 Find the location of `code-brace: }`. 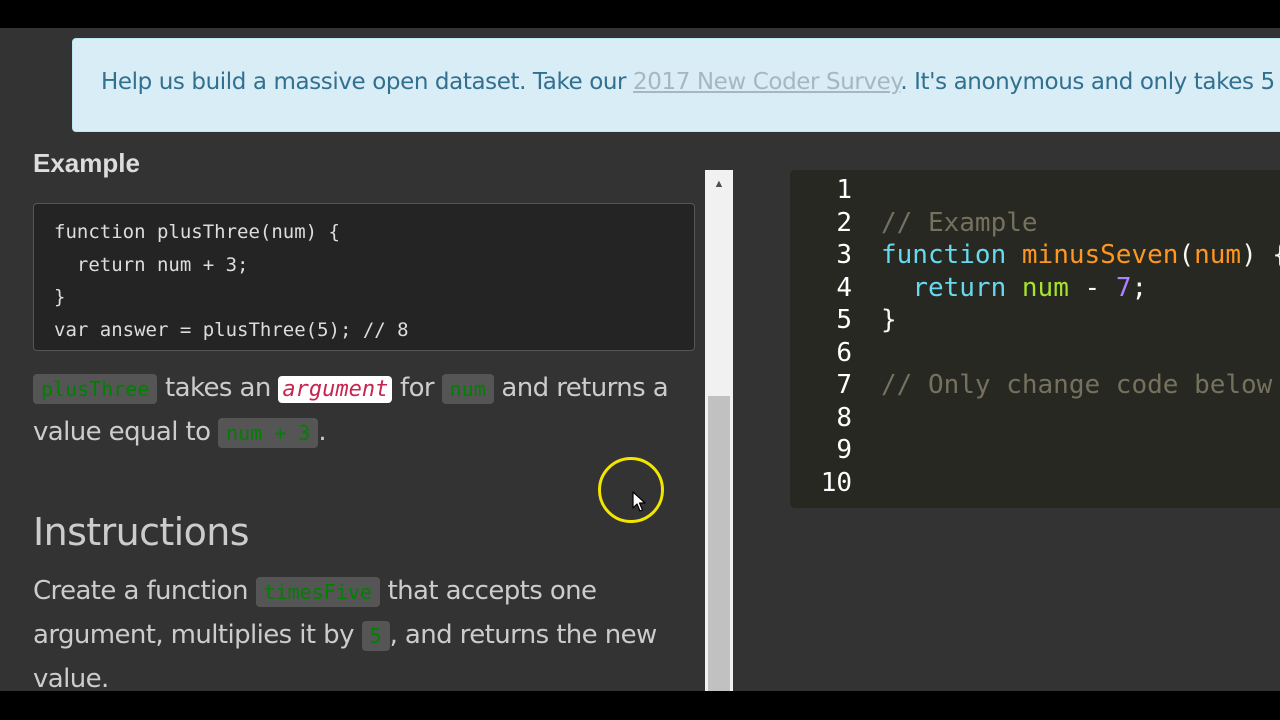

code-brace: } is located at coordinates (889, 320).